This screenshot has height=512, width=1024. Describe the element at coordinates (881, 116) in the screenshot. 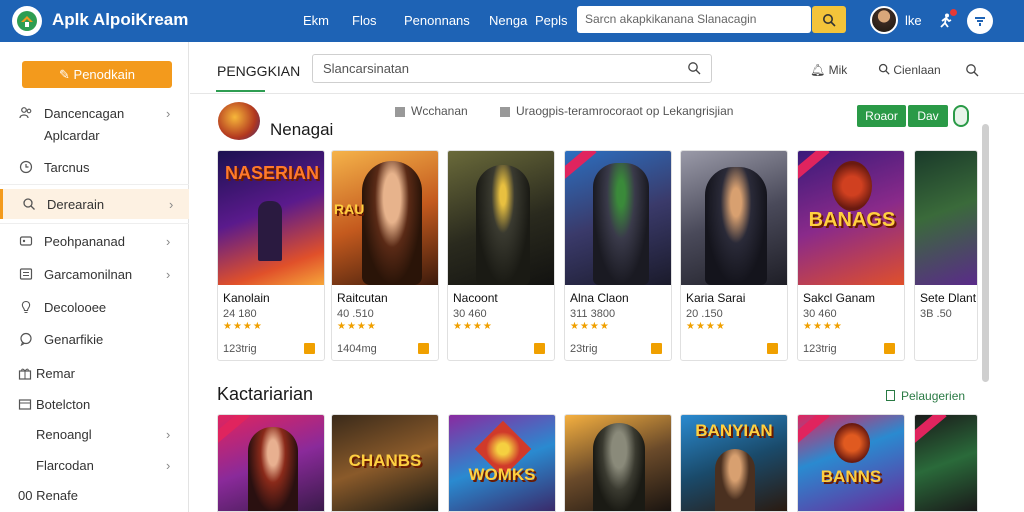

I see `green-button-1: Roaor` at that location.